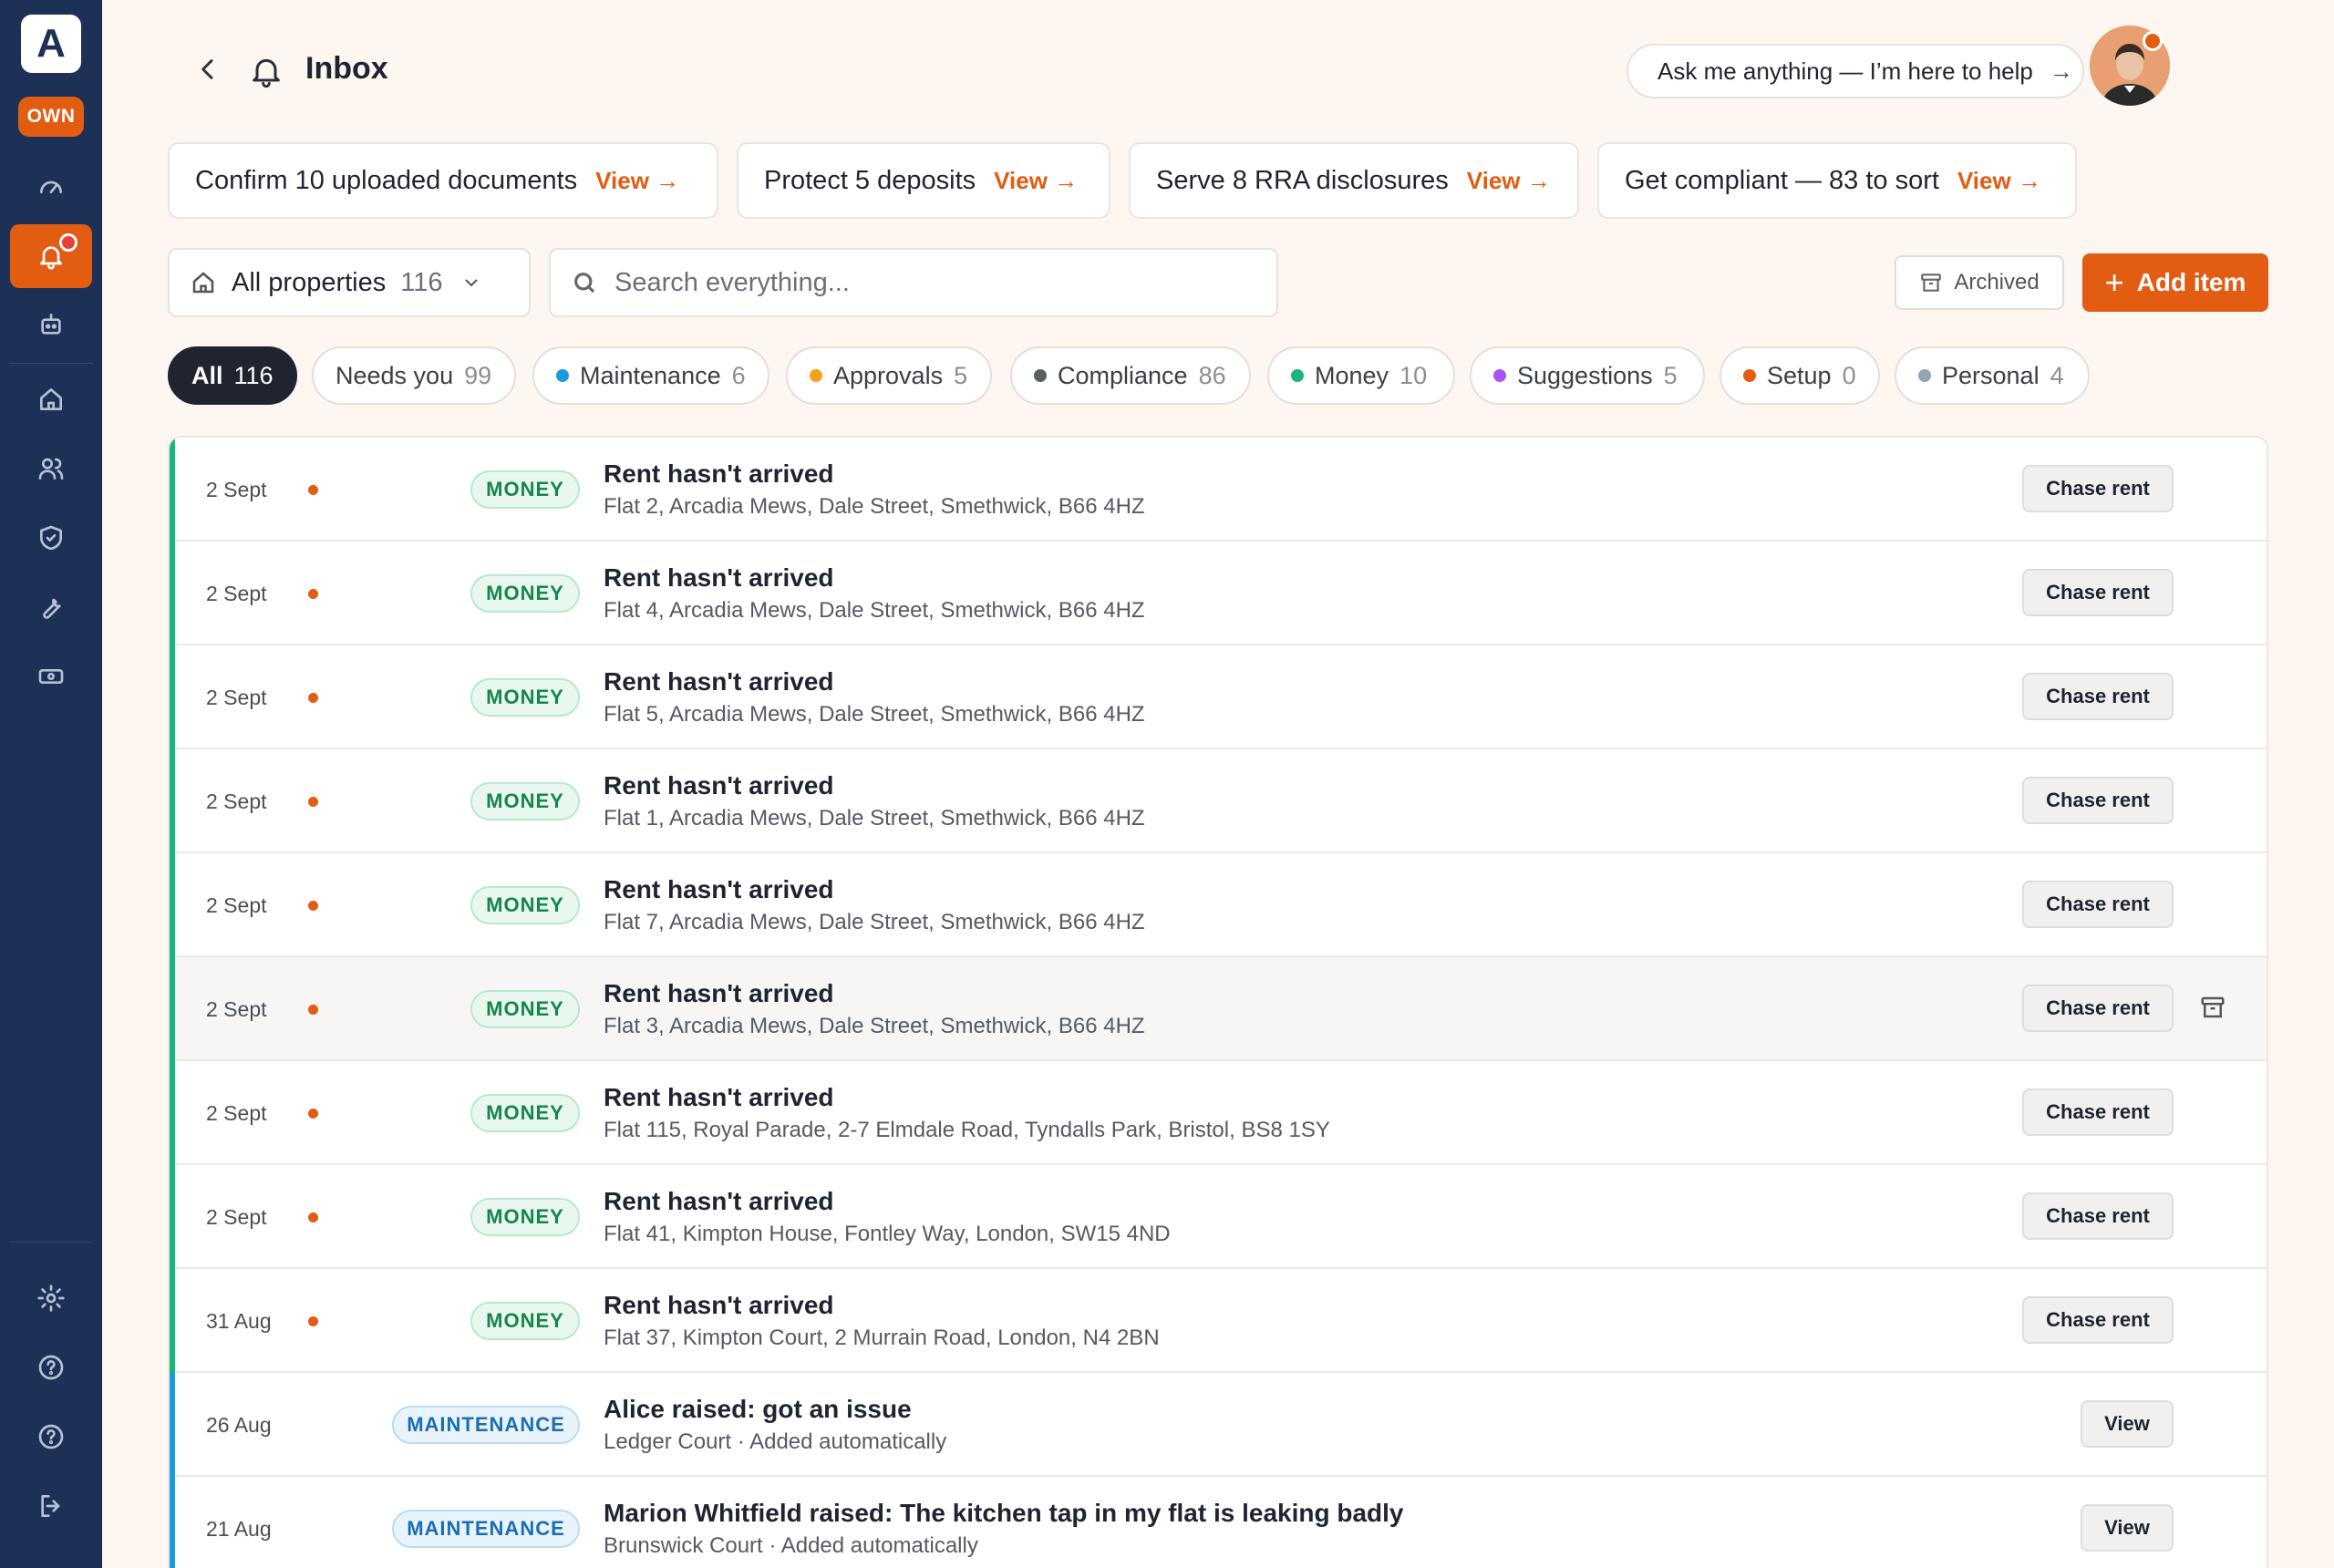  I want to click on chip-needs-you: Needs you 99, so click(414, 375).